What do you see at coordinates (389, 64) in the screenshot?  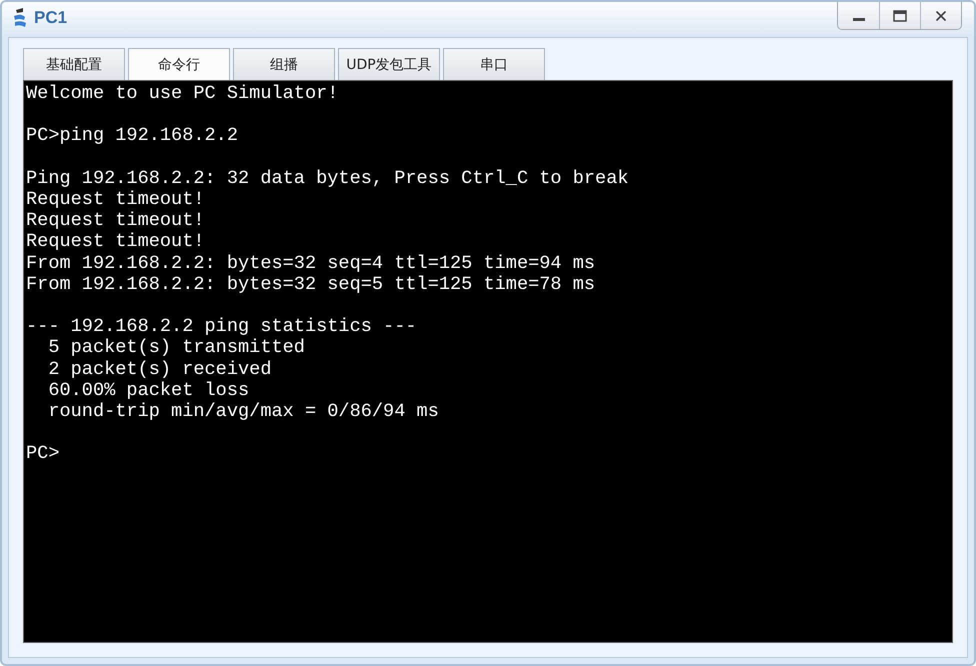 I see `tab: UDP发包工具` at bounding box center [389, 64].